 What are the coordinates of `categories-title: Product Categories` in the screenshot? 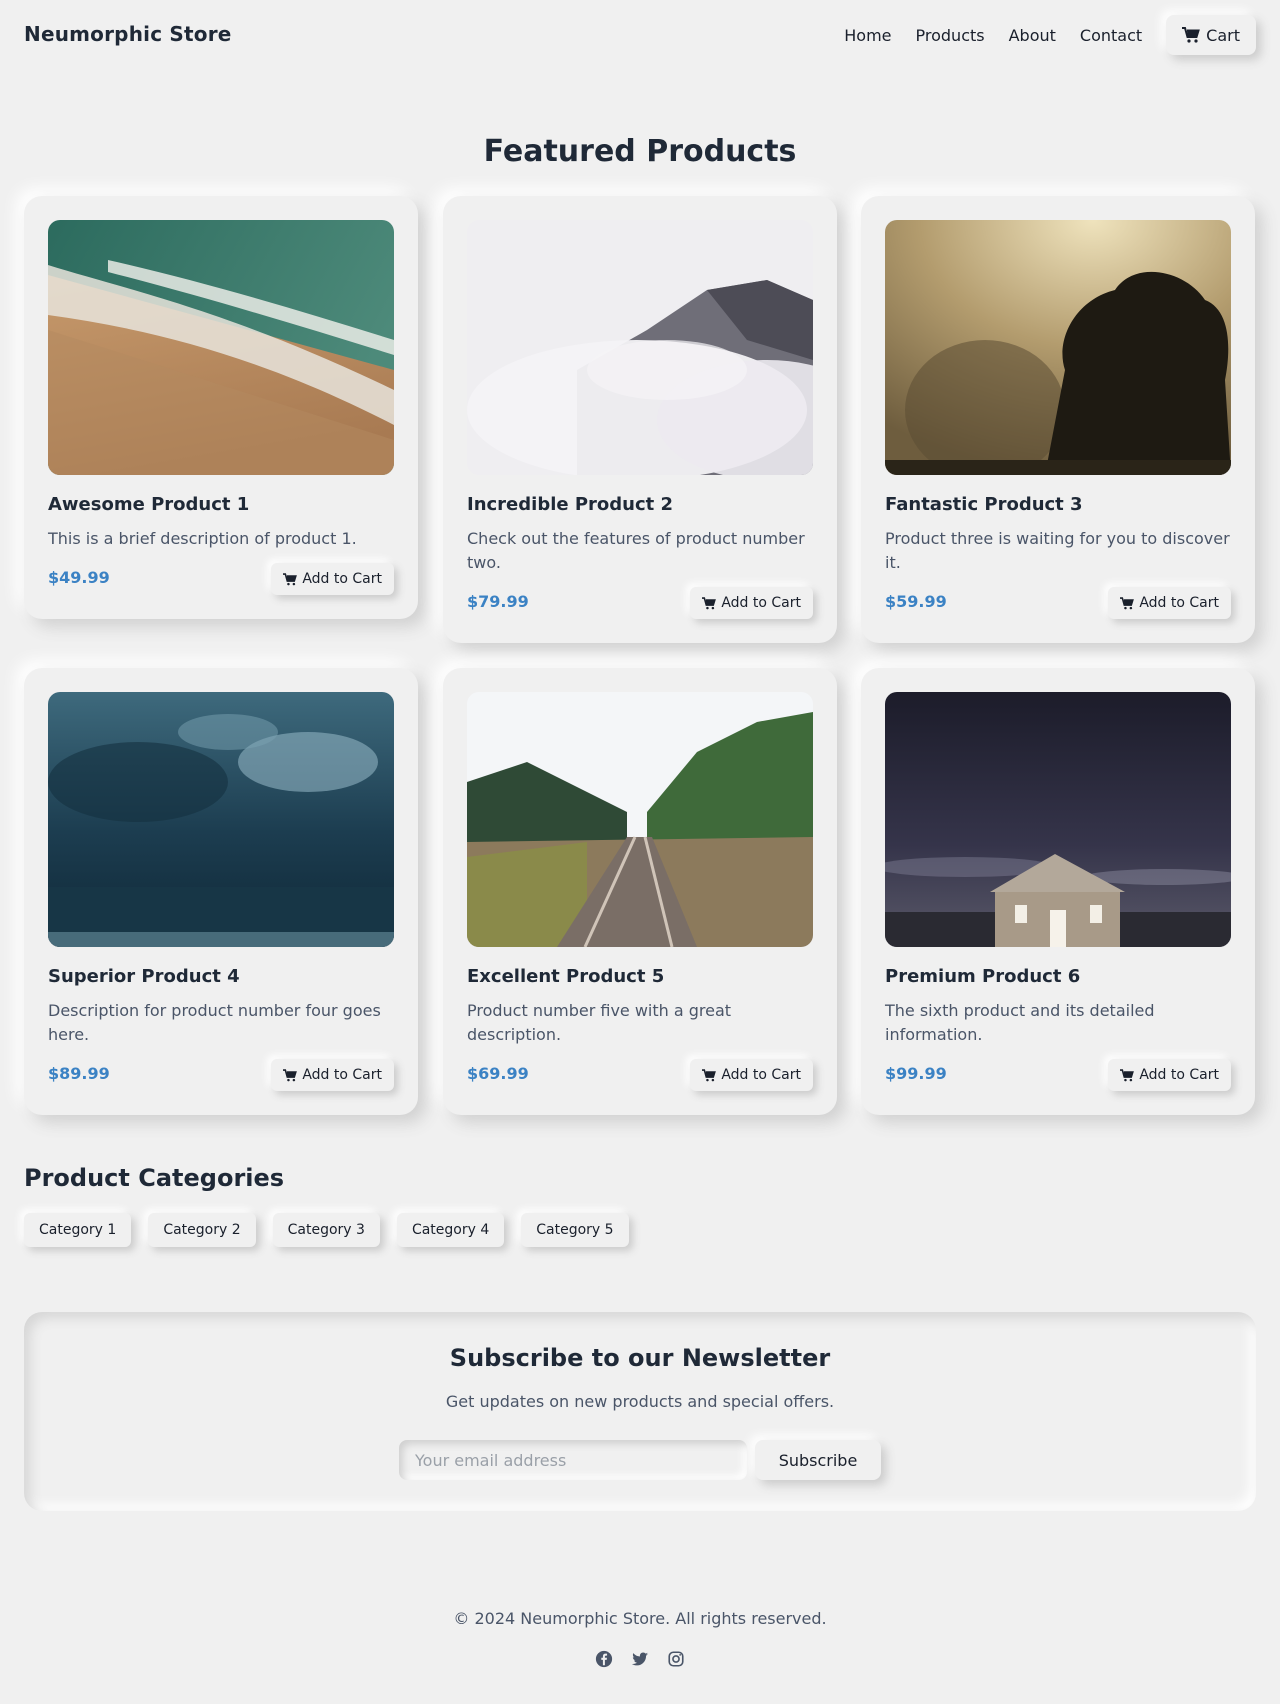 It's located at (154, 1178).